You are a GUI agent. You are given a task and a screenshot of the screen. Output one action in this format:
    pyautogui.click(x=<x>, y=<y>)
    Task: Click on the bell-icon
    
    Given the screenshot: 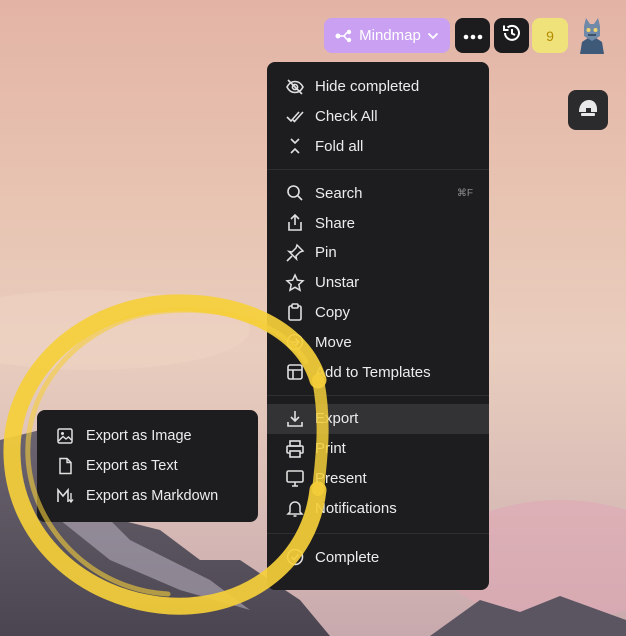 What is the action you would take?
    pyautogui.click(x=295, y=508)
    